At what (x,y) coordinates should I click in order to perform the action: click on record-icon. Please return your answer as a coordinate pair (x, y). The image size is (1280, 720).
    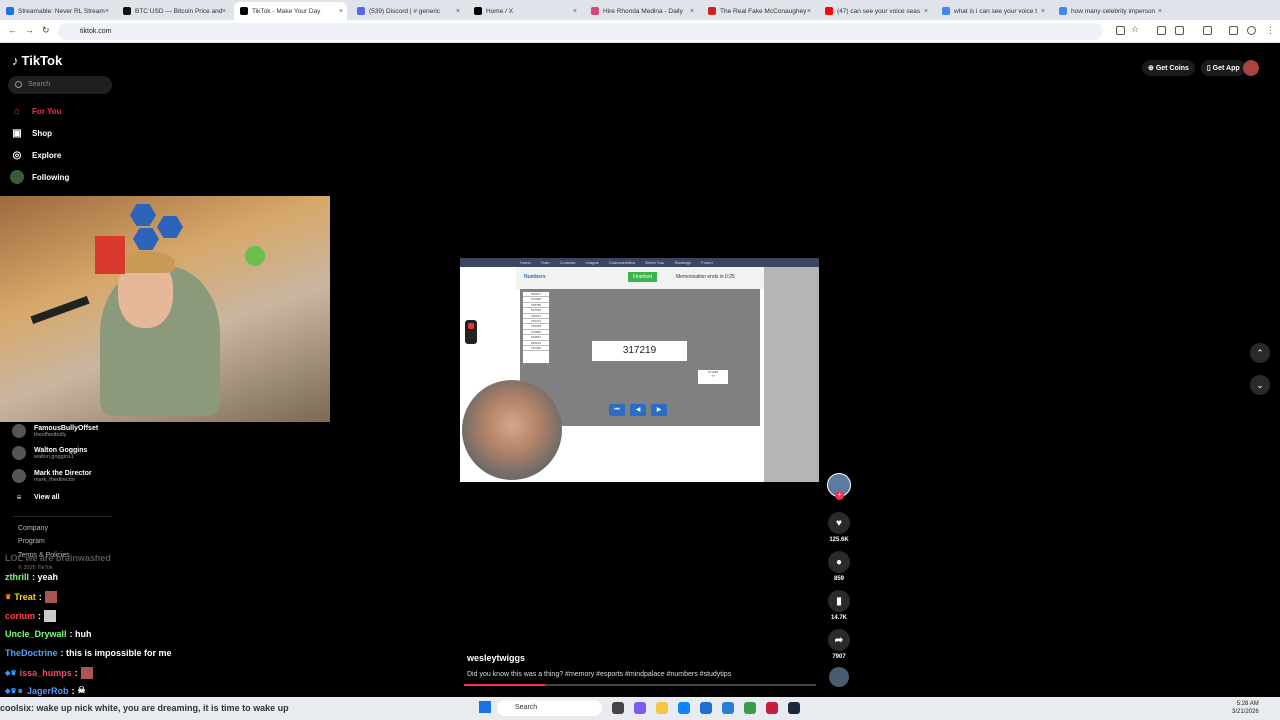
    Looking at the image, I should click on (471, 326).